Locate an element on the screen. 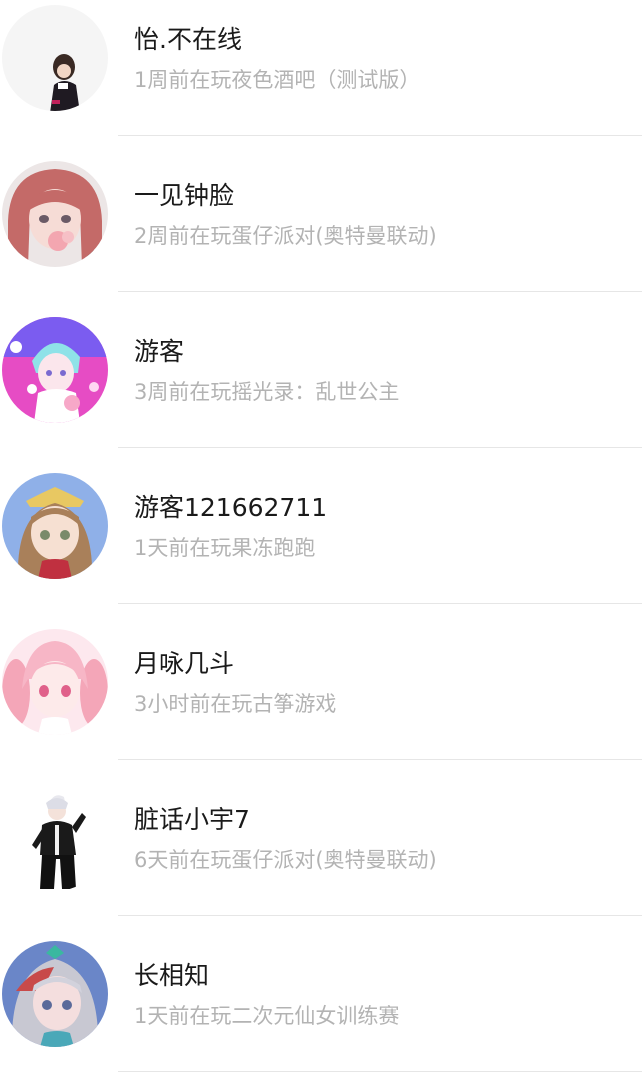 The width and height of the screenshot is (642, 1072). anime-girl-pink-twintails-avatar-icon is located at coordinates (55, 682).